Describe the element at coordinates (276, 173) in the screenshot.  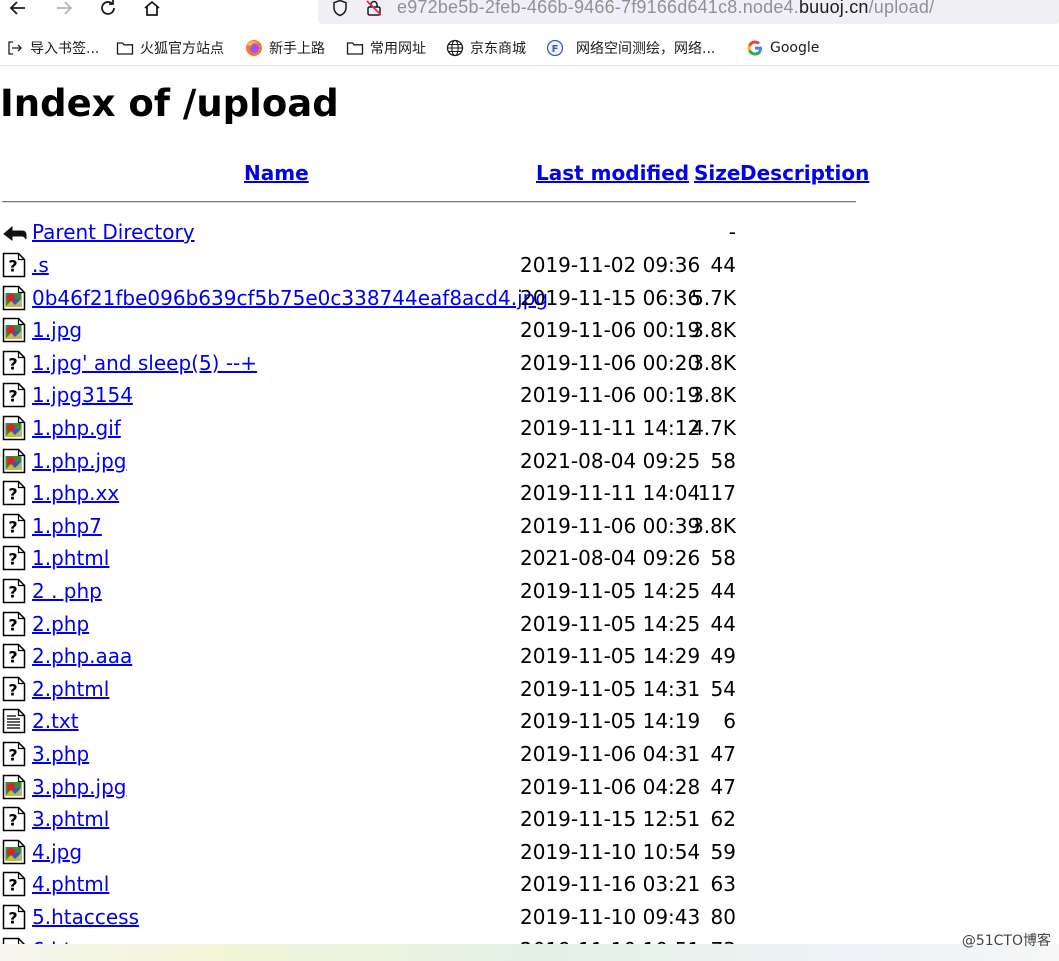
I see `column-header-name: Name` at that location.